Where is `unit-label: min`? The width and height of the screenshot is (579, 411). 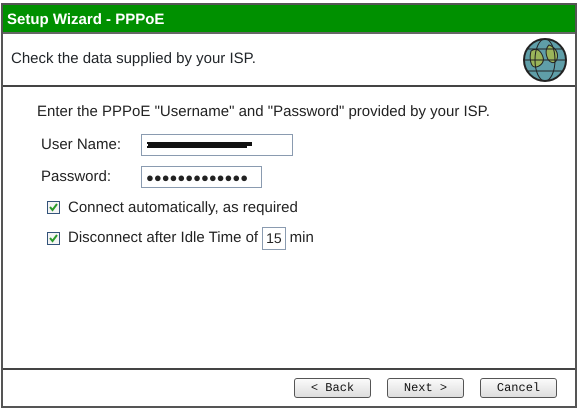 unit-label: min is located at coordinates (302, 238).